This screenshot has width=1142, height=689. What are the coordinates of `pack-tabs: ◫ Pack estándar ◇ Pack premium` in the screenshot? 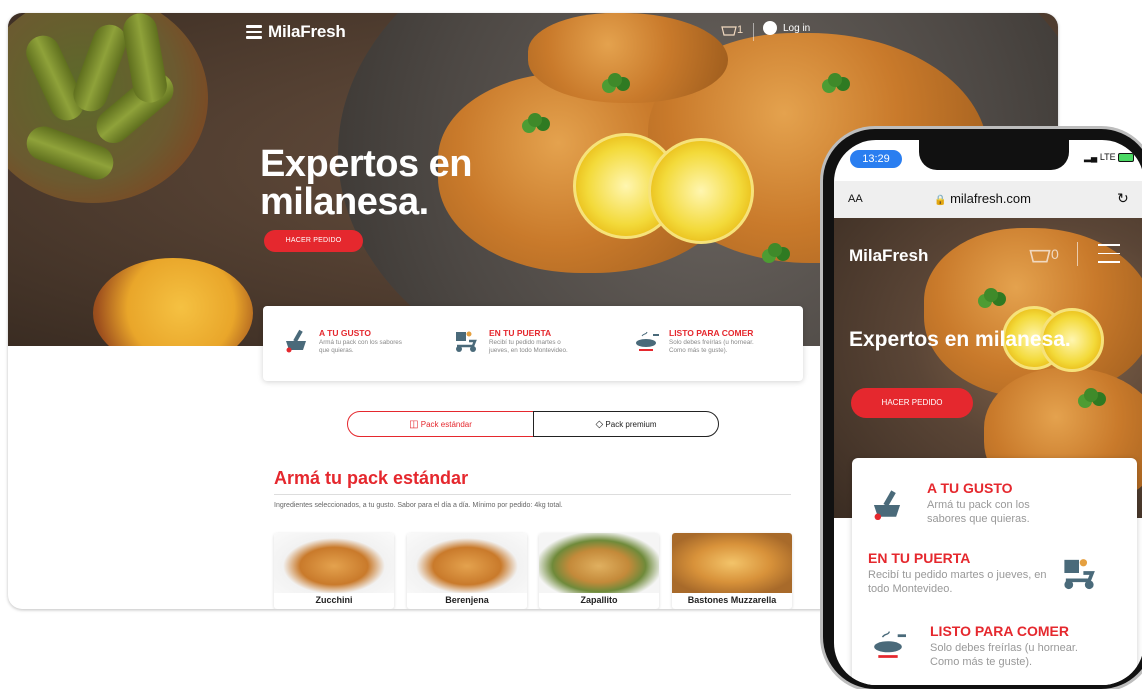 It's located at (533, 424).